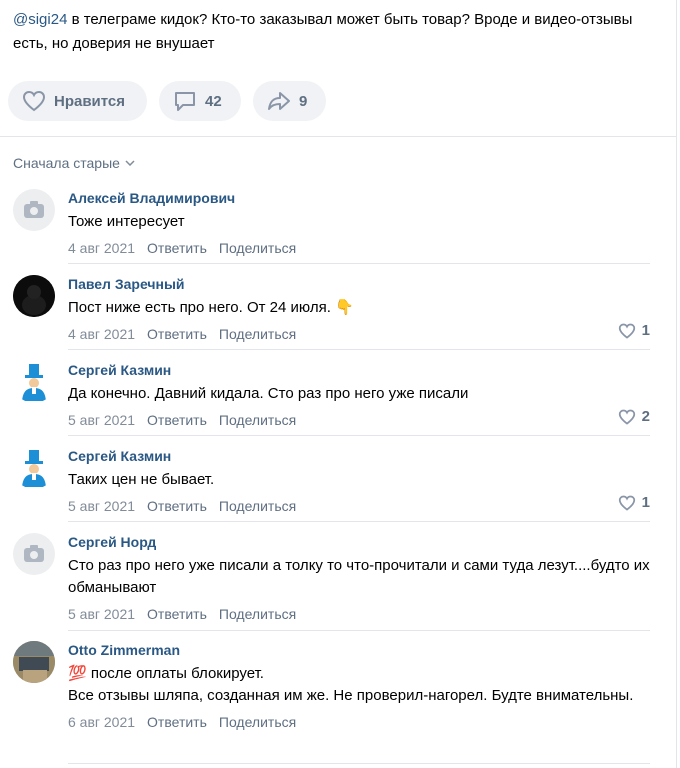 The height and width of the screenshot is (768, 680). I want to click on chevron-down-icon, so click(130, 163).